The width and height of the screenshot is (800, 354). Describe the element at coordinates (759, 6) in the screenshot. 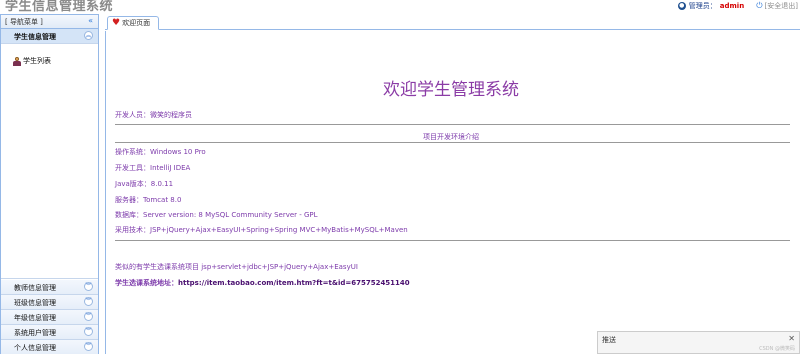

I see `power-icon: ⏻` at that location.